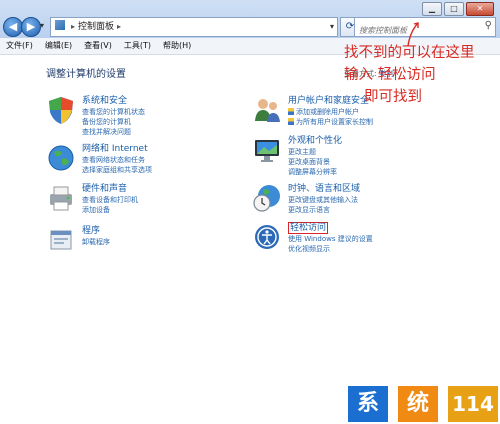  Describe the element at coordinates (177, 46) in the screenshot. I see `menu-help: 帮助(H)` at that location.